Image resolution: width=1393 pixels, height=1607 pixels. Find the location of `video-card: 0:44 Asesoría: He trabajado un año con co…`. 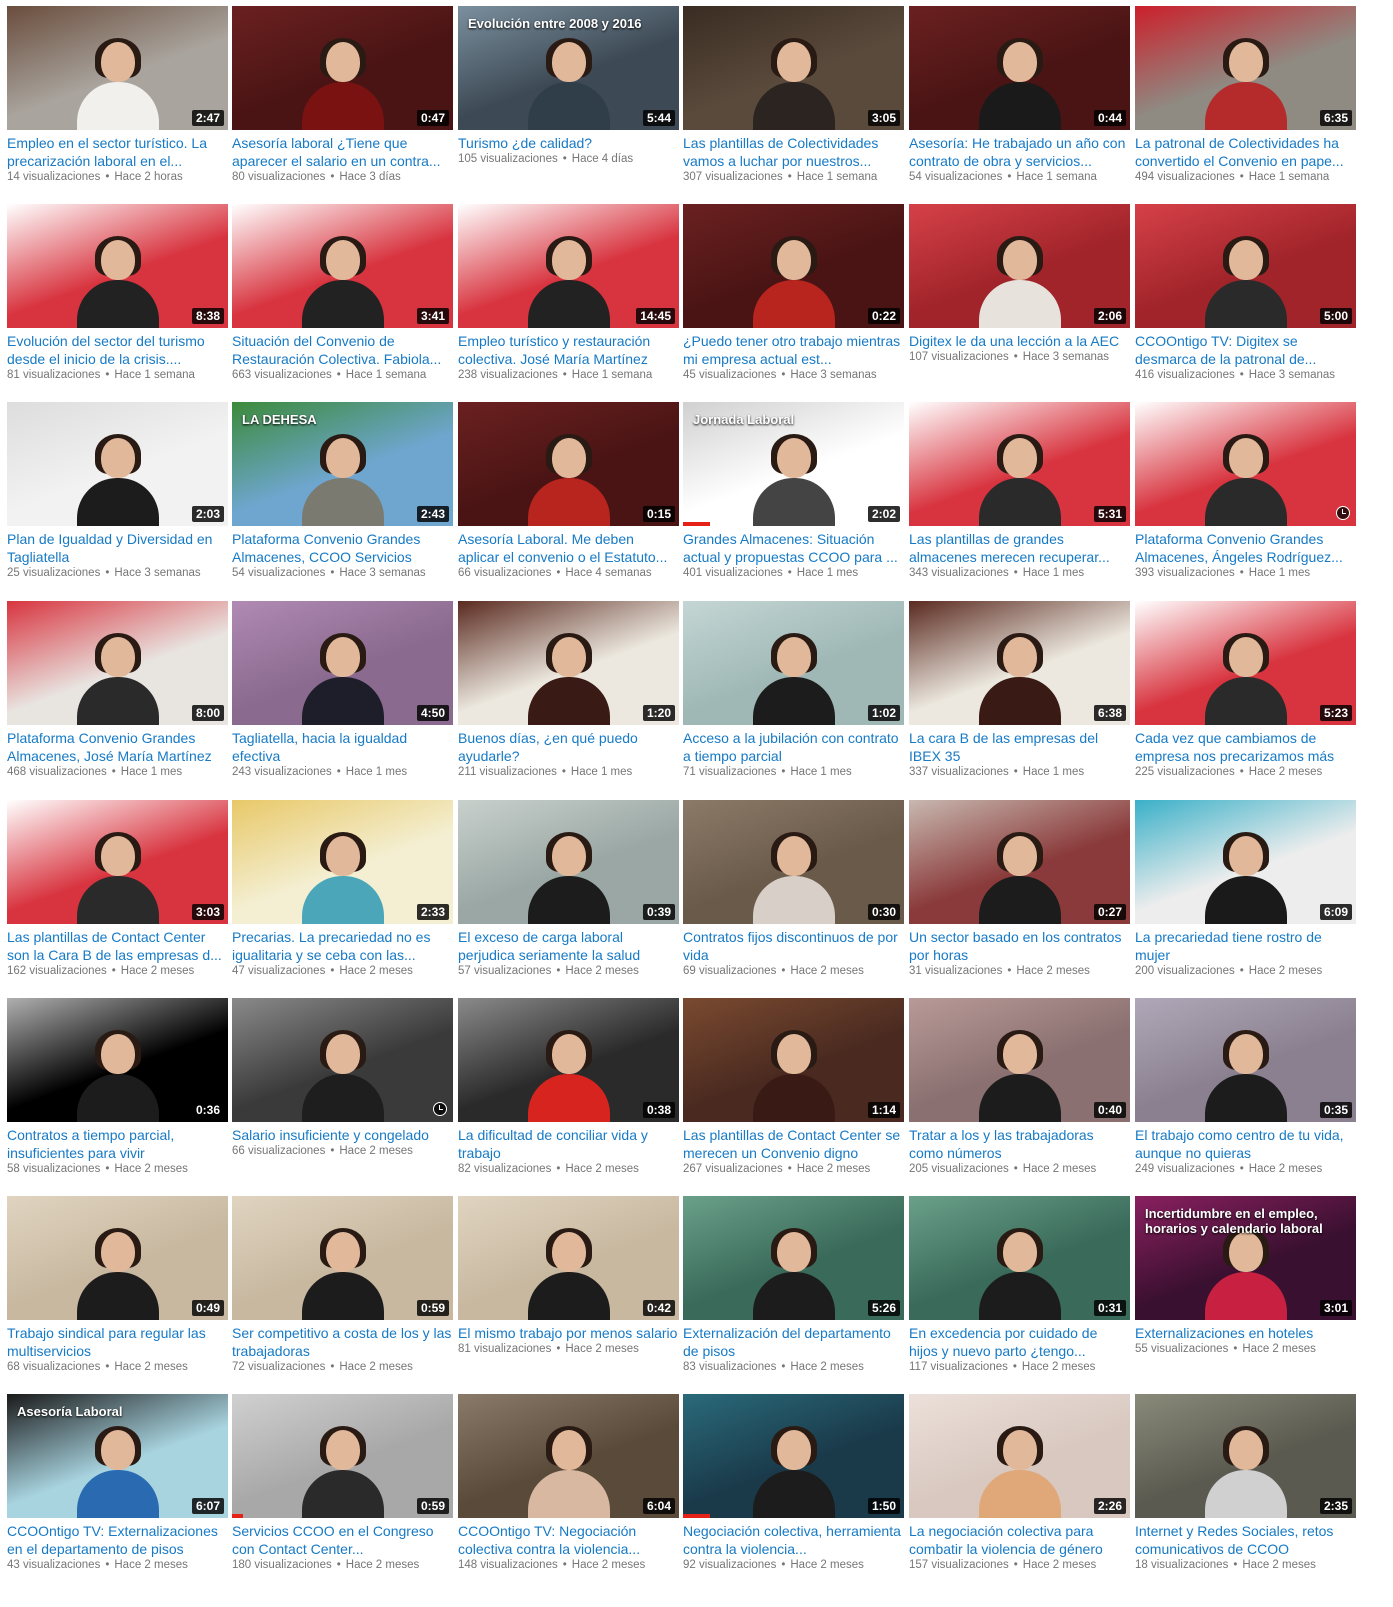

video-card: 0:44 Asesoría: He trabajado un año con co… is located at coordinates (1019, 101).